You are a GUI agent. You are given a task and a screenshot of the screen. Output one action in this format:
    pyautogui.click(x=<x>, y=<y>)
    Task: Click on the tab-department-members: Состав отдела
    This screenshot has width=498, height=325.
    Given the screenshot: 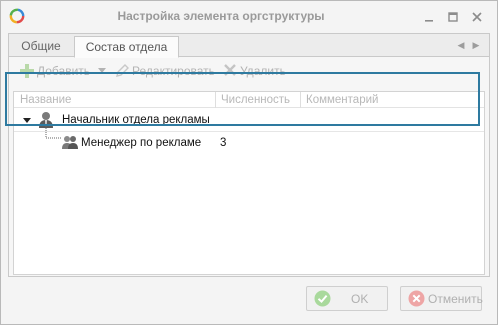 What is the action you would take?
    pyautogui.click(x=126, y=47)
    